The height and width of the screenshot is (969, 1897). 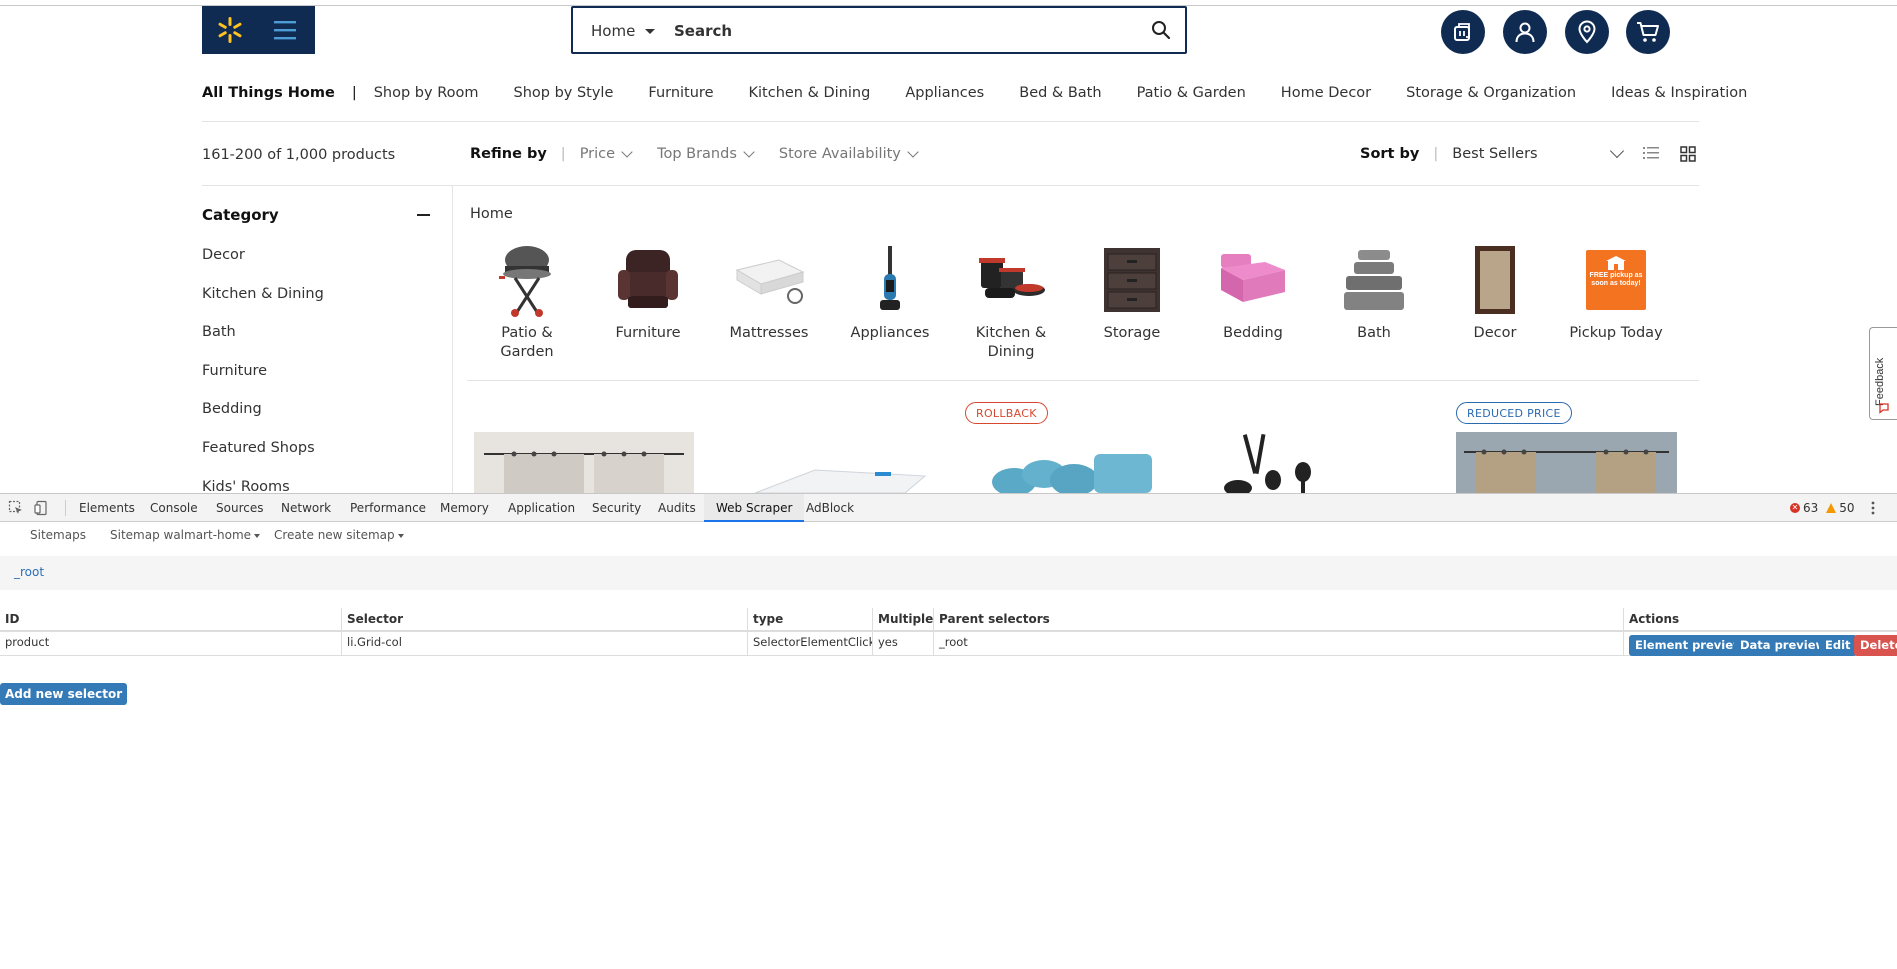 What do you see at coordinates (240, 215) in the screenshot?
I see `category-heading: Category` at bounding box center [240, 215].